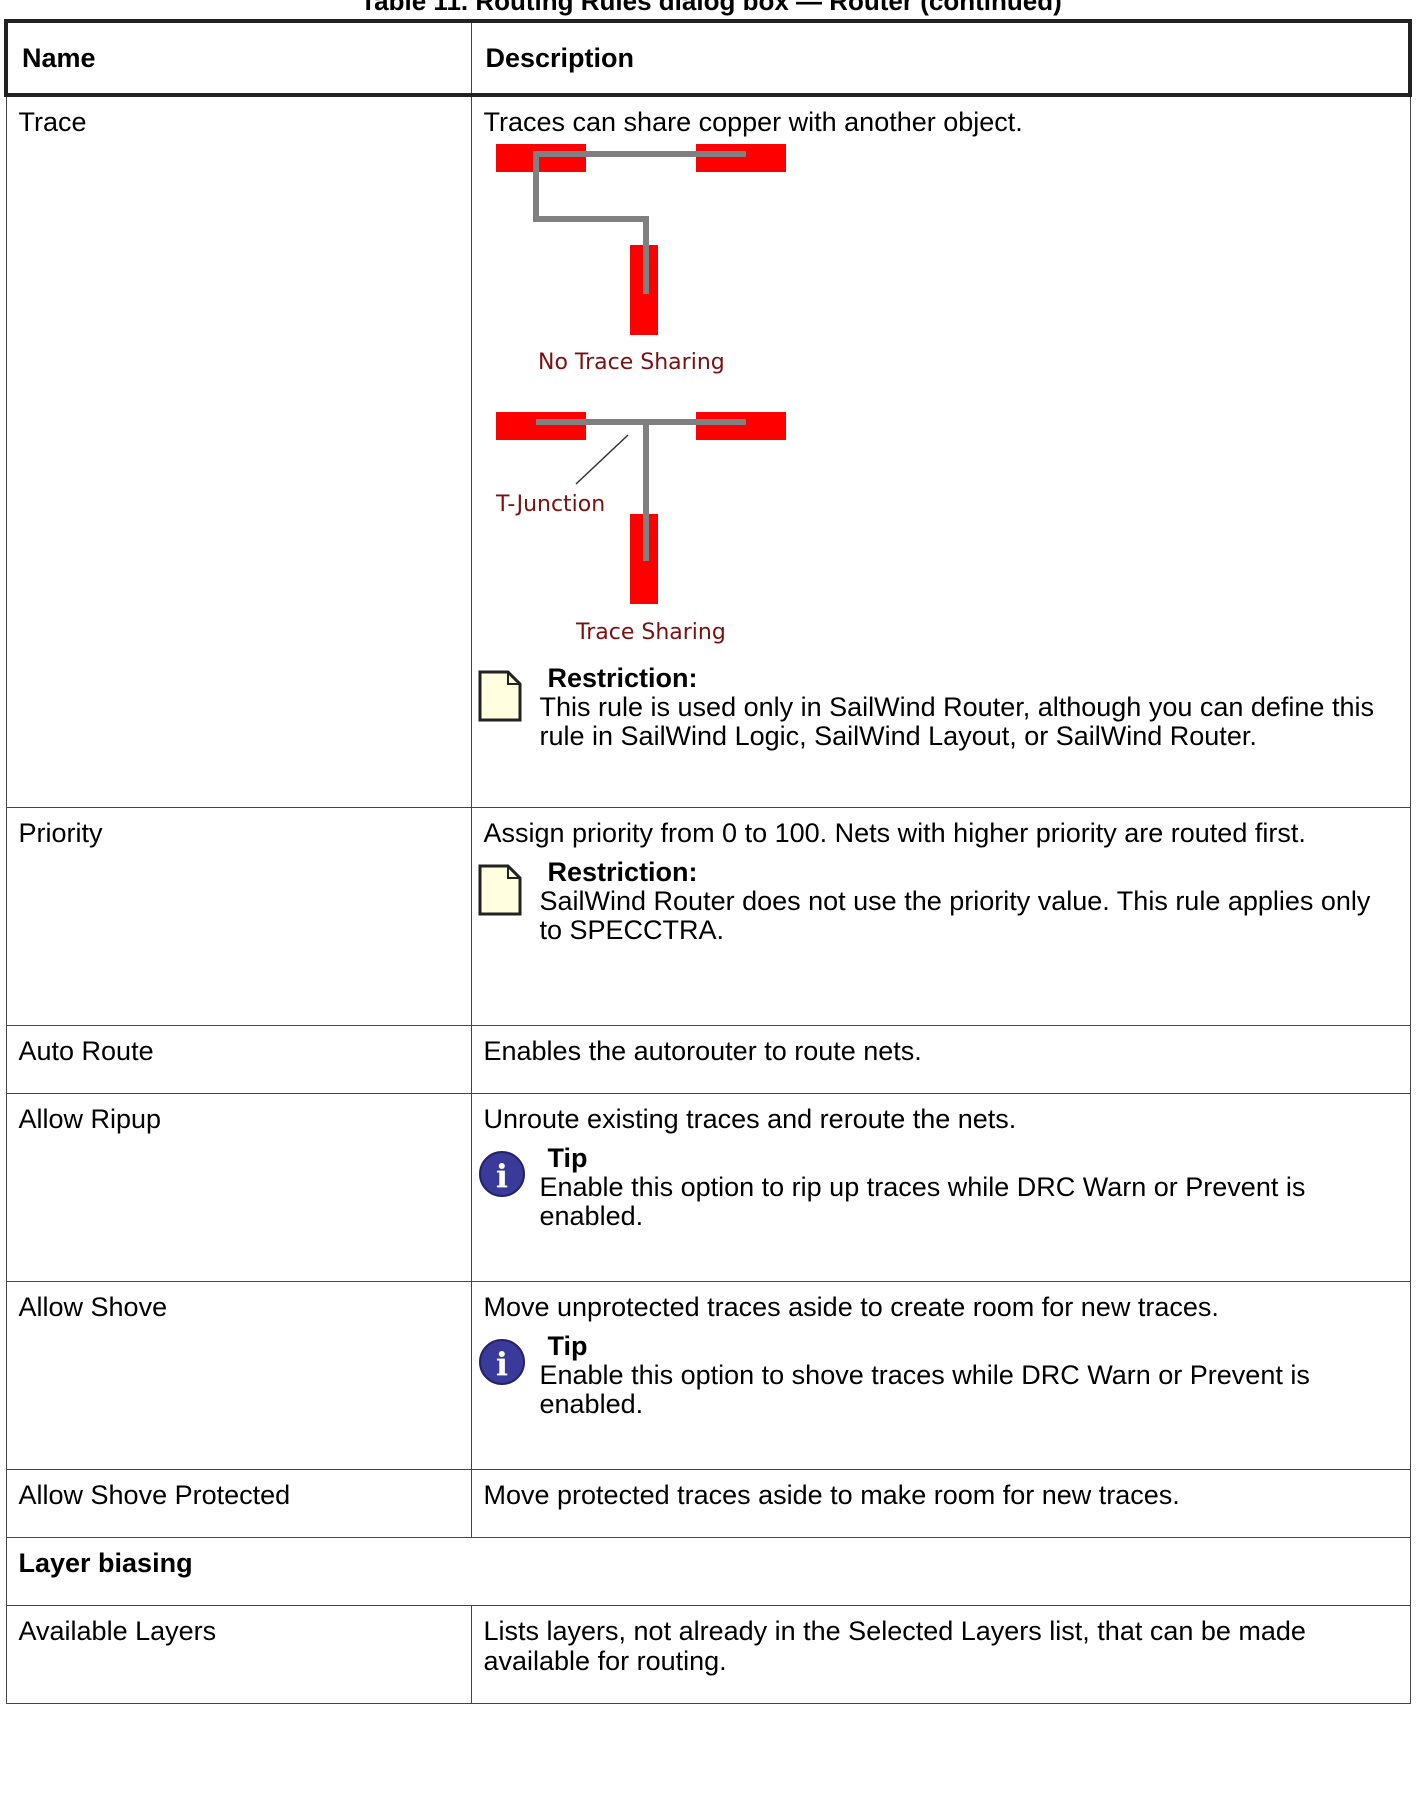 The height and width of the screenshot is (1809, 1422). I want to click on header-description: Description, so click(941, 58).